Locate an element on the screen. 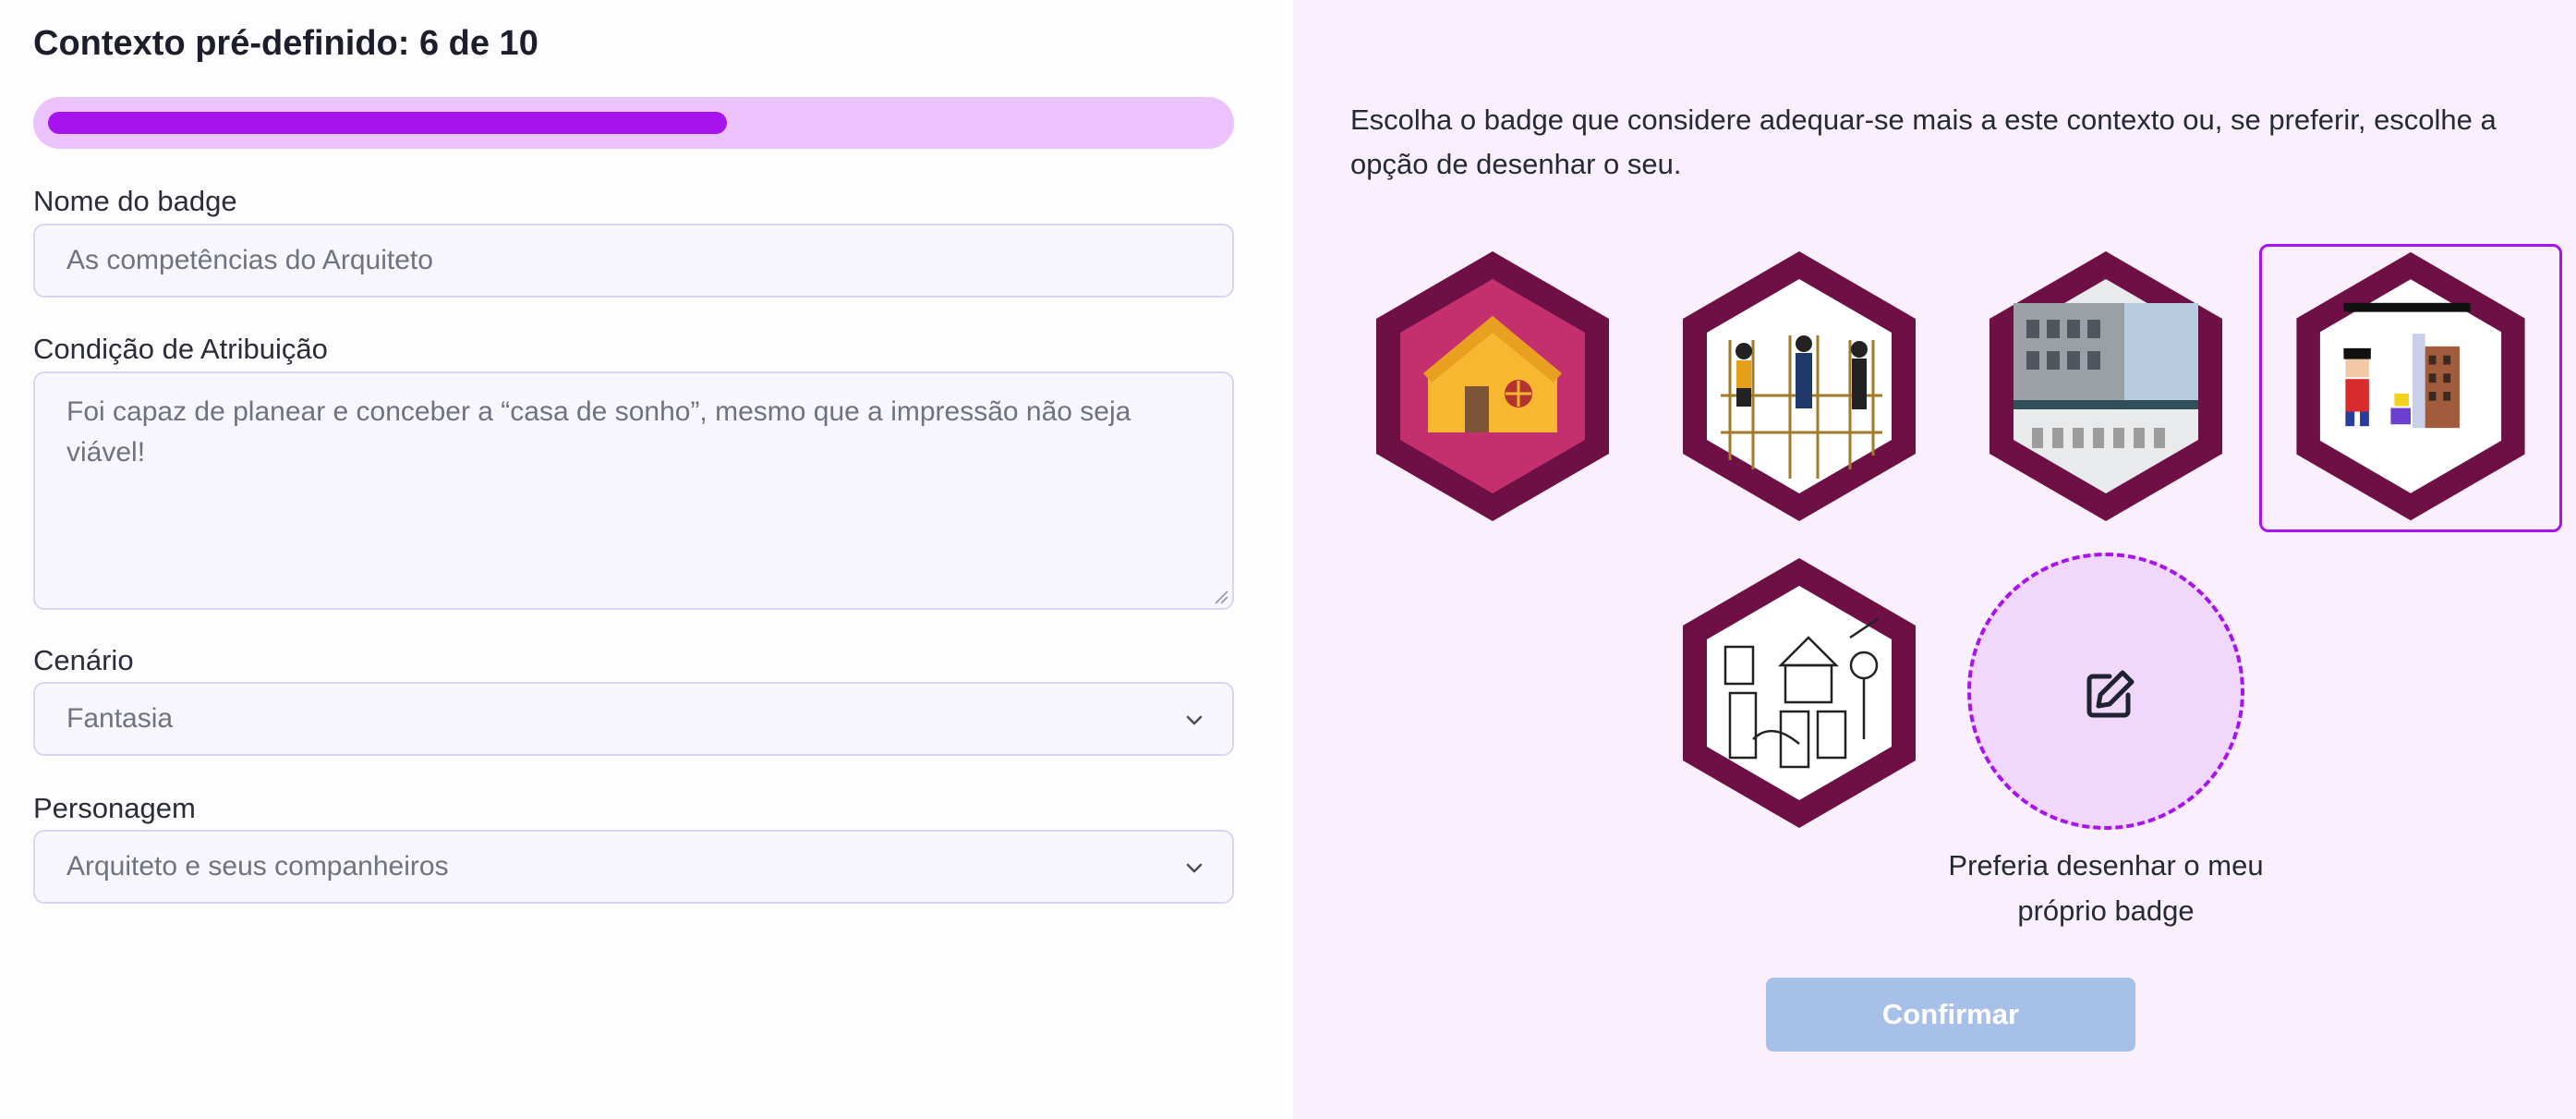 The height and width of the screenshot is (1119, 2576). sketch-figures-badge-icon is located at coordinates (1799, 693).